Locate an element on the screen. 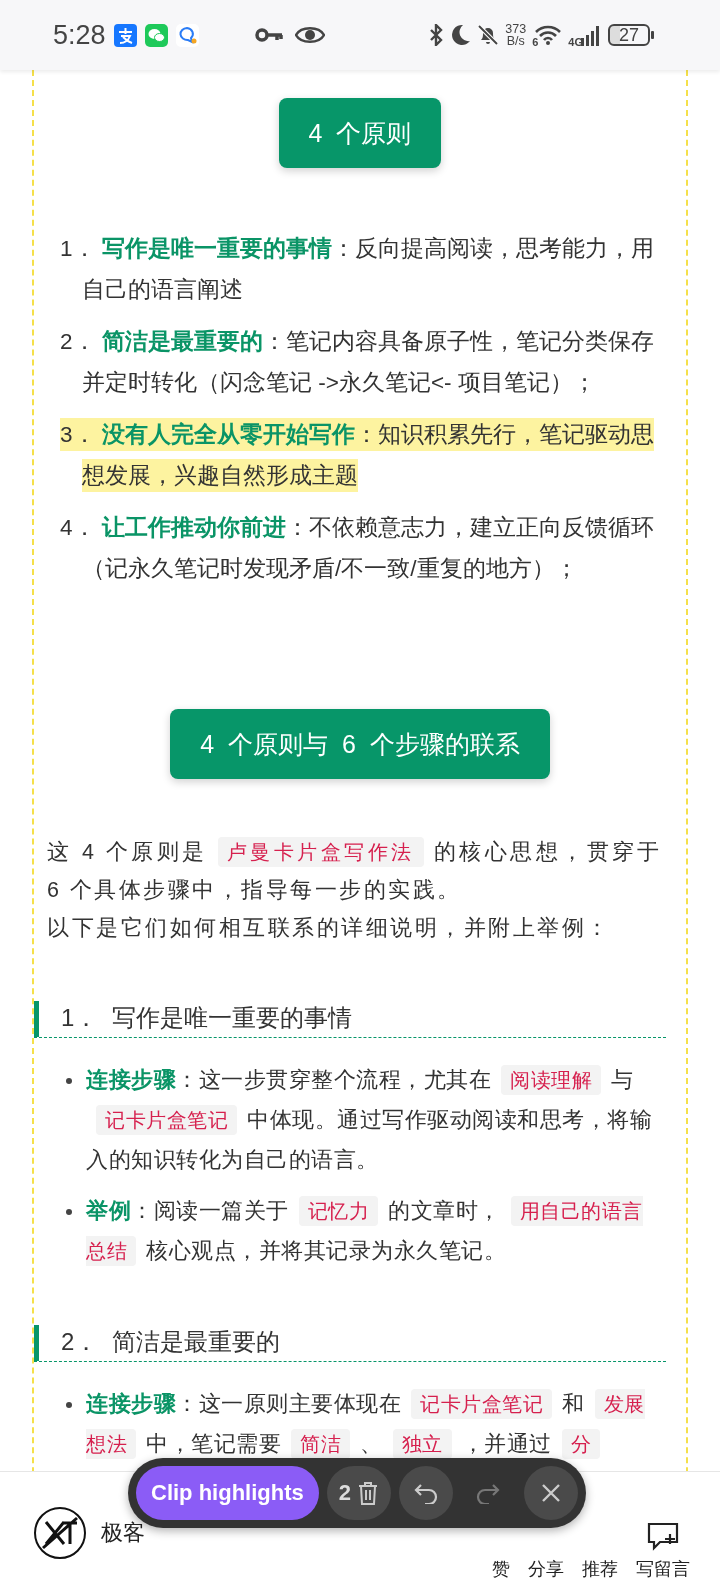 The image size is (720, 1593). undo-icon is located at coordinates (426, 1493).